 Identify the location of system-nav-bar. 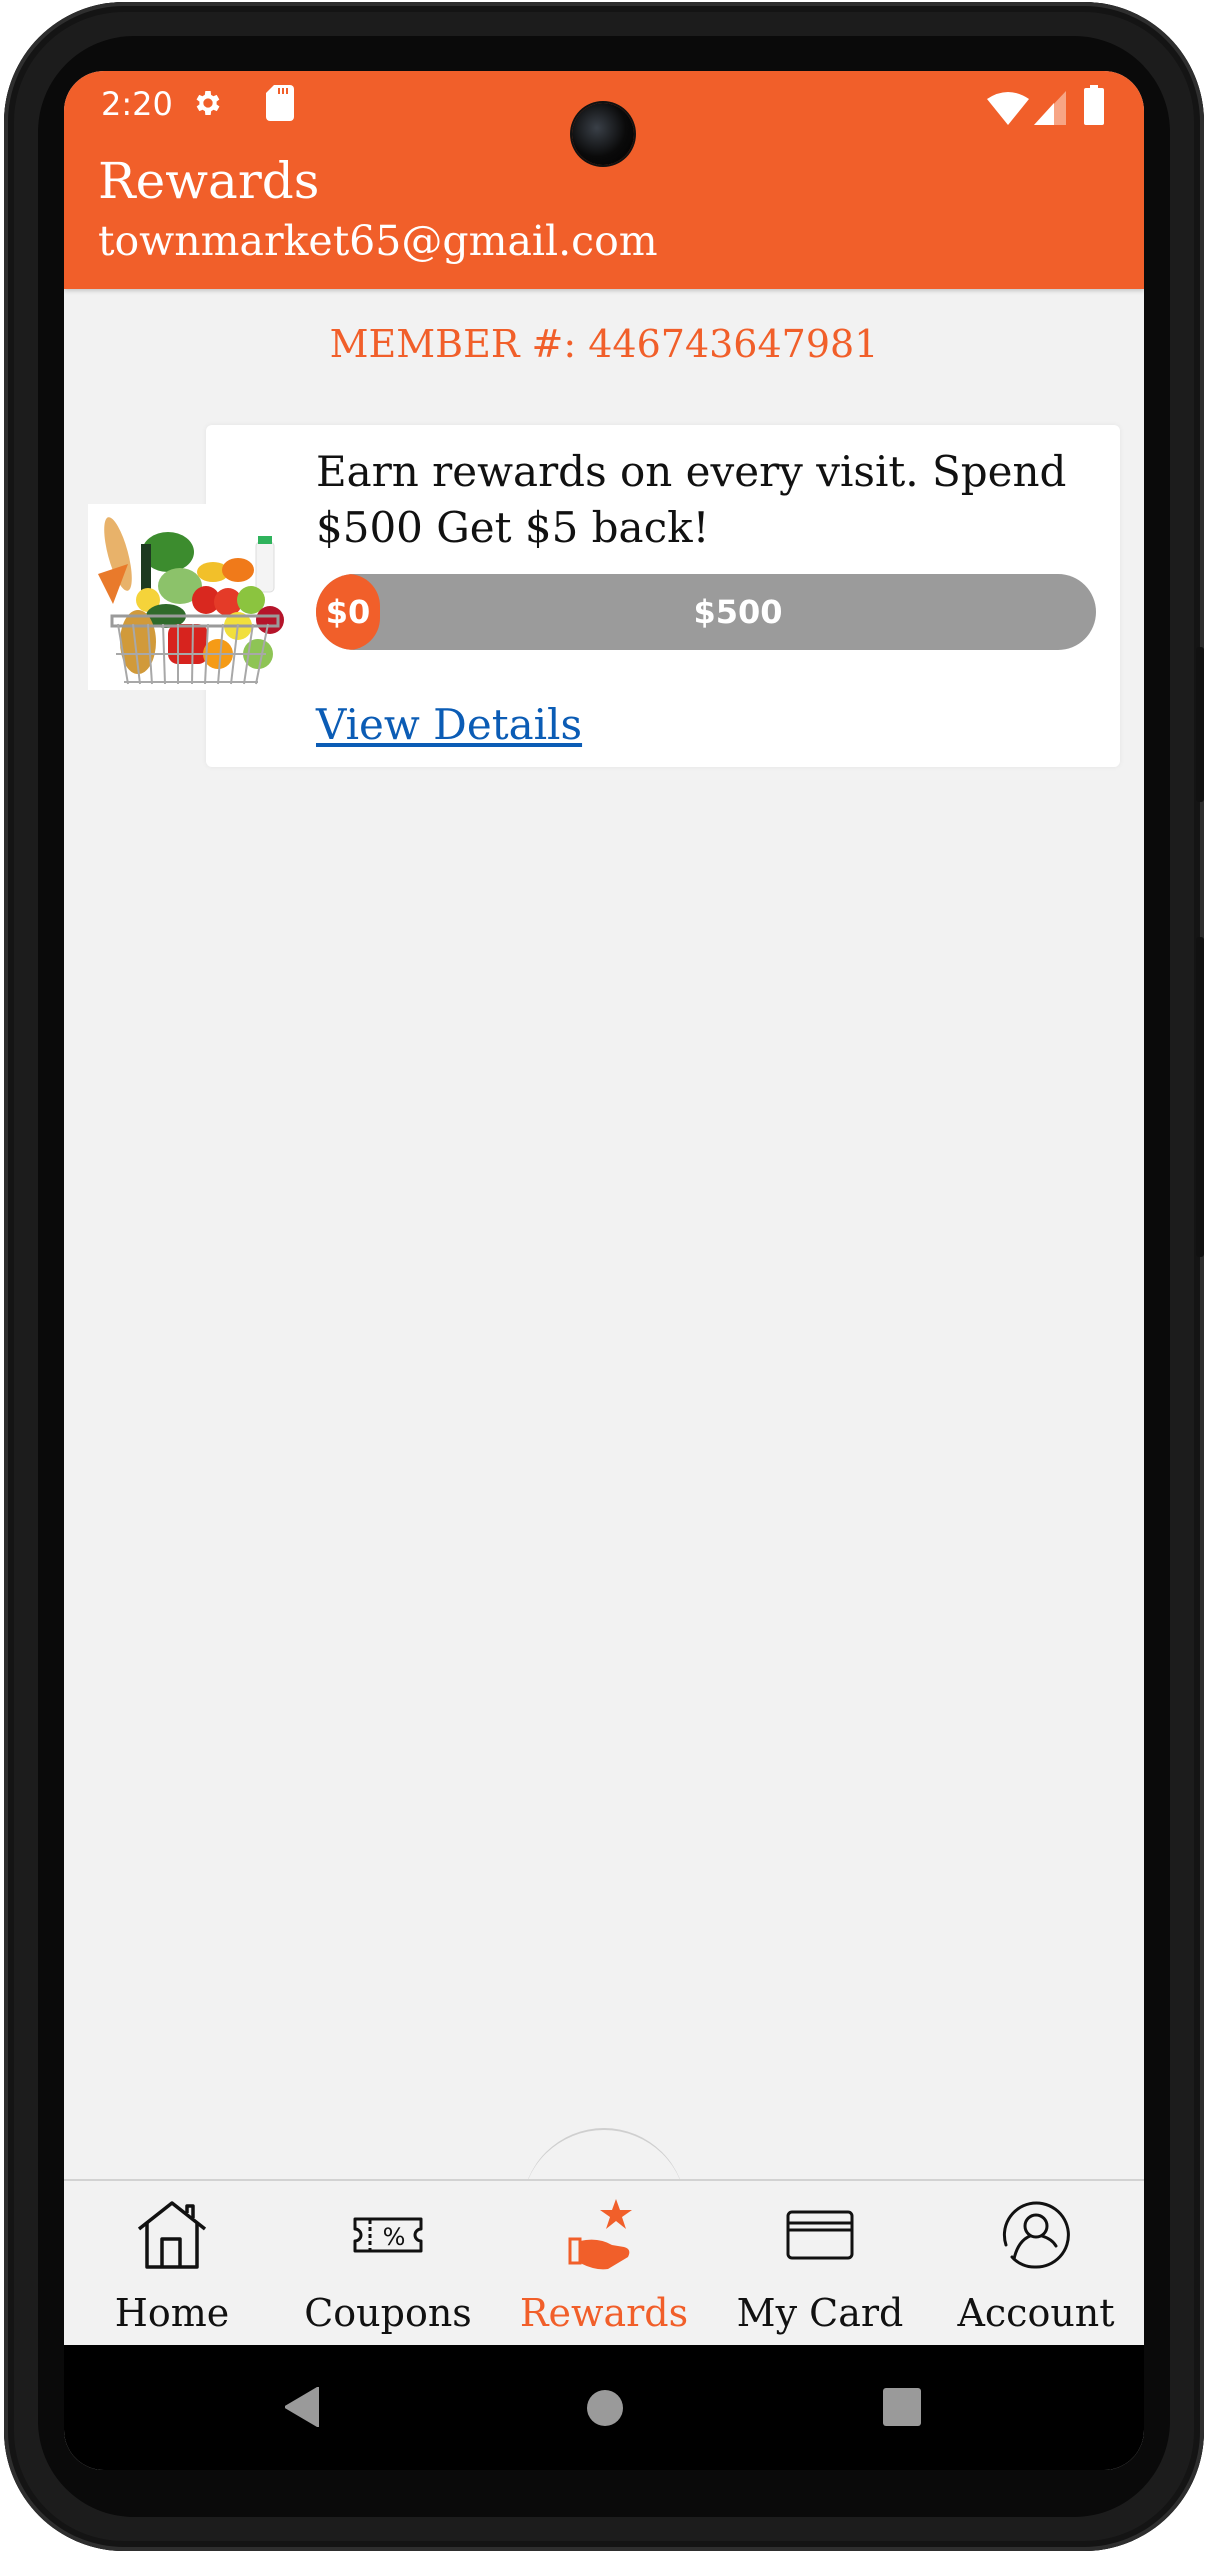
(604, 2407).